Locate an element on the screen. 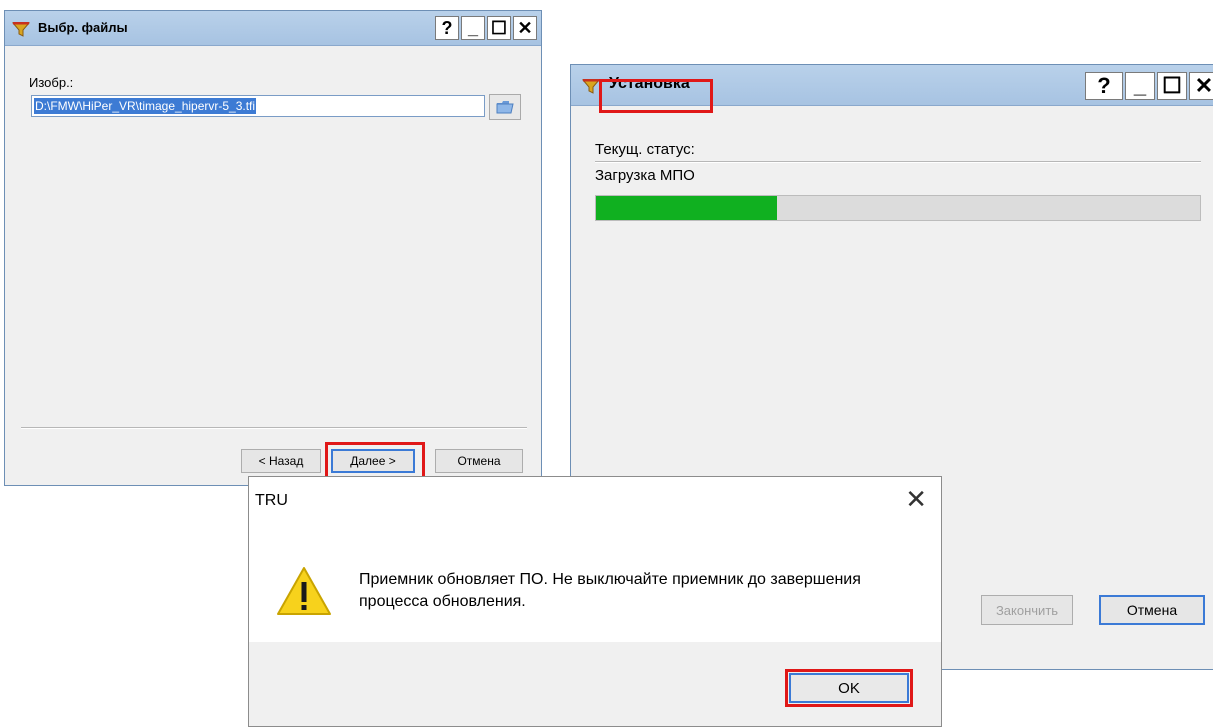 The image size is (1213, 727). finish-button: Закончить is located at coordinates (1027, 610).